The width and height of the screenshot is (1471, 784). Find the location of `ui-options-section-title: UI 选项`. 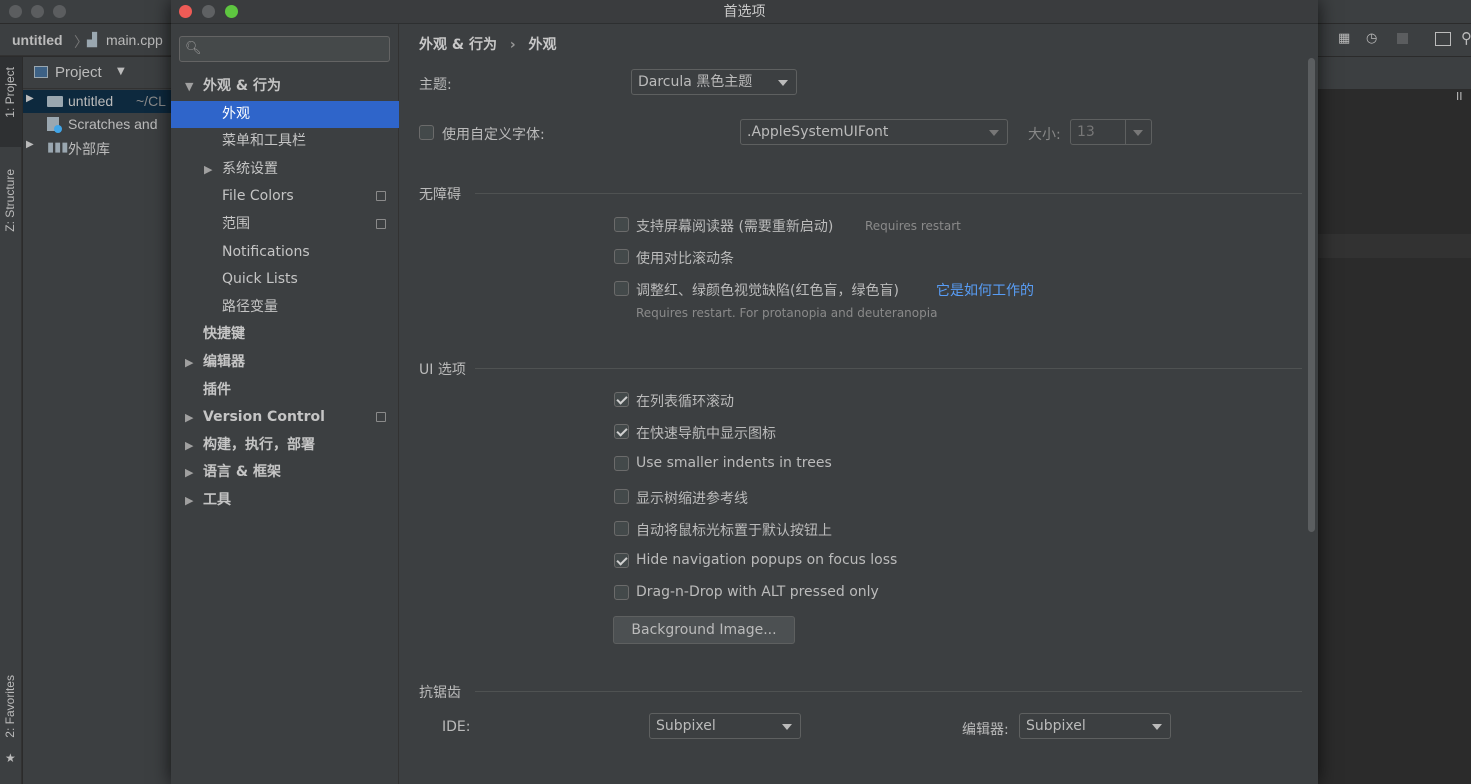

ui-options-section-title: UI 选项 is located at coordinates (442, 370).